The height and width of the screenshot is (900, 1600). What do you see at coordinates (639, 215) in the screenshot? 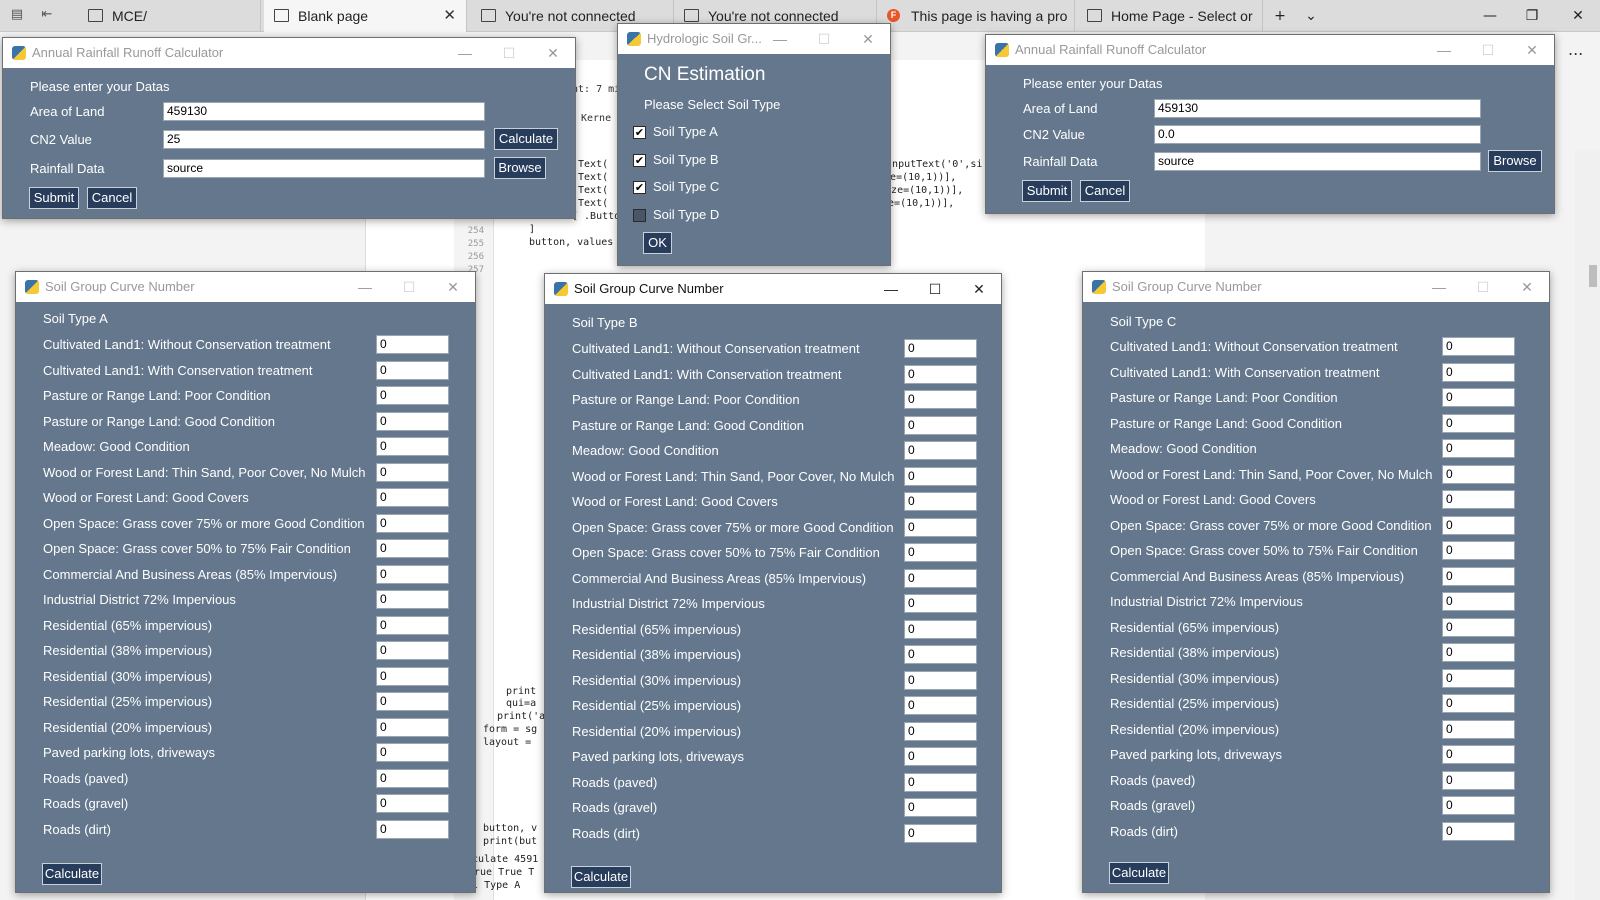
I see `soil-type-checkbox` at bounding box center [639, 215].